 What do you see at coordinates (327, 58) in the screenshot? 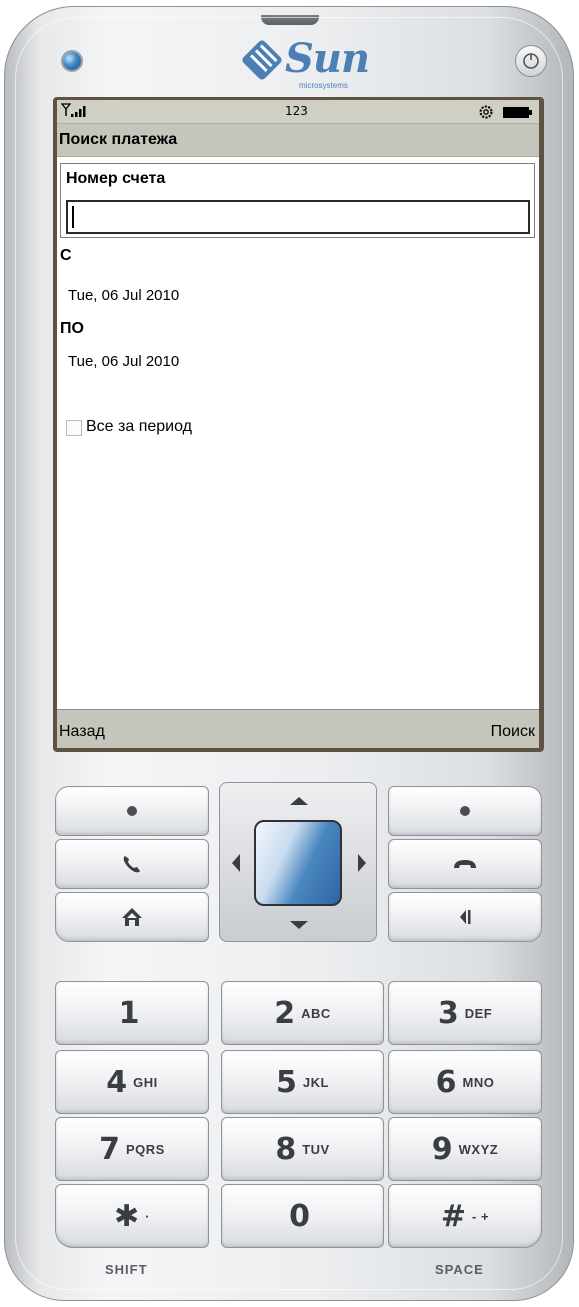
I see `brand-name: Sun` at bounding box center [327, 58].